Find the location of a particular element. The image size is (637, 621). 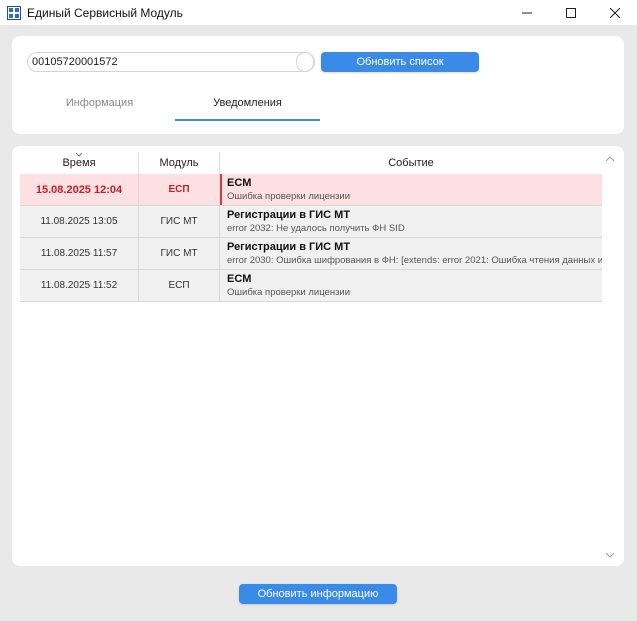

search-clear-button is located at coordinates (305, 62).